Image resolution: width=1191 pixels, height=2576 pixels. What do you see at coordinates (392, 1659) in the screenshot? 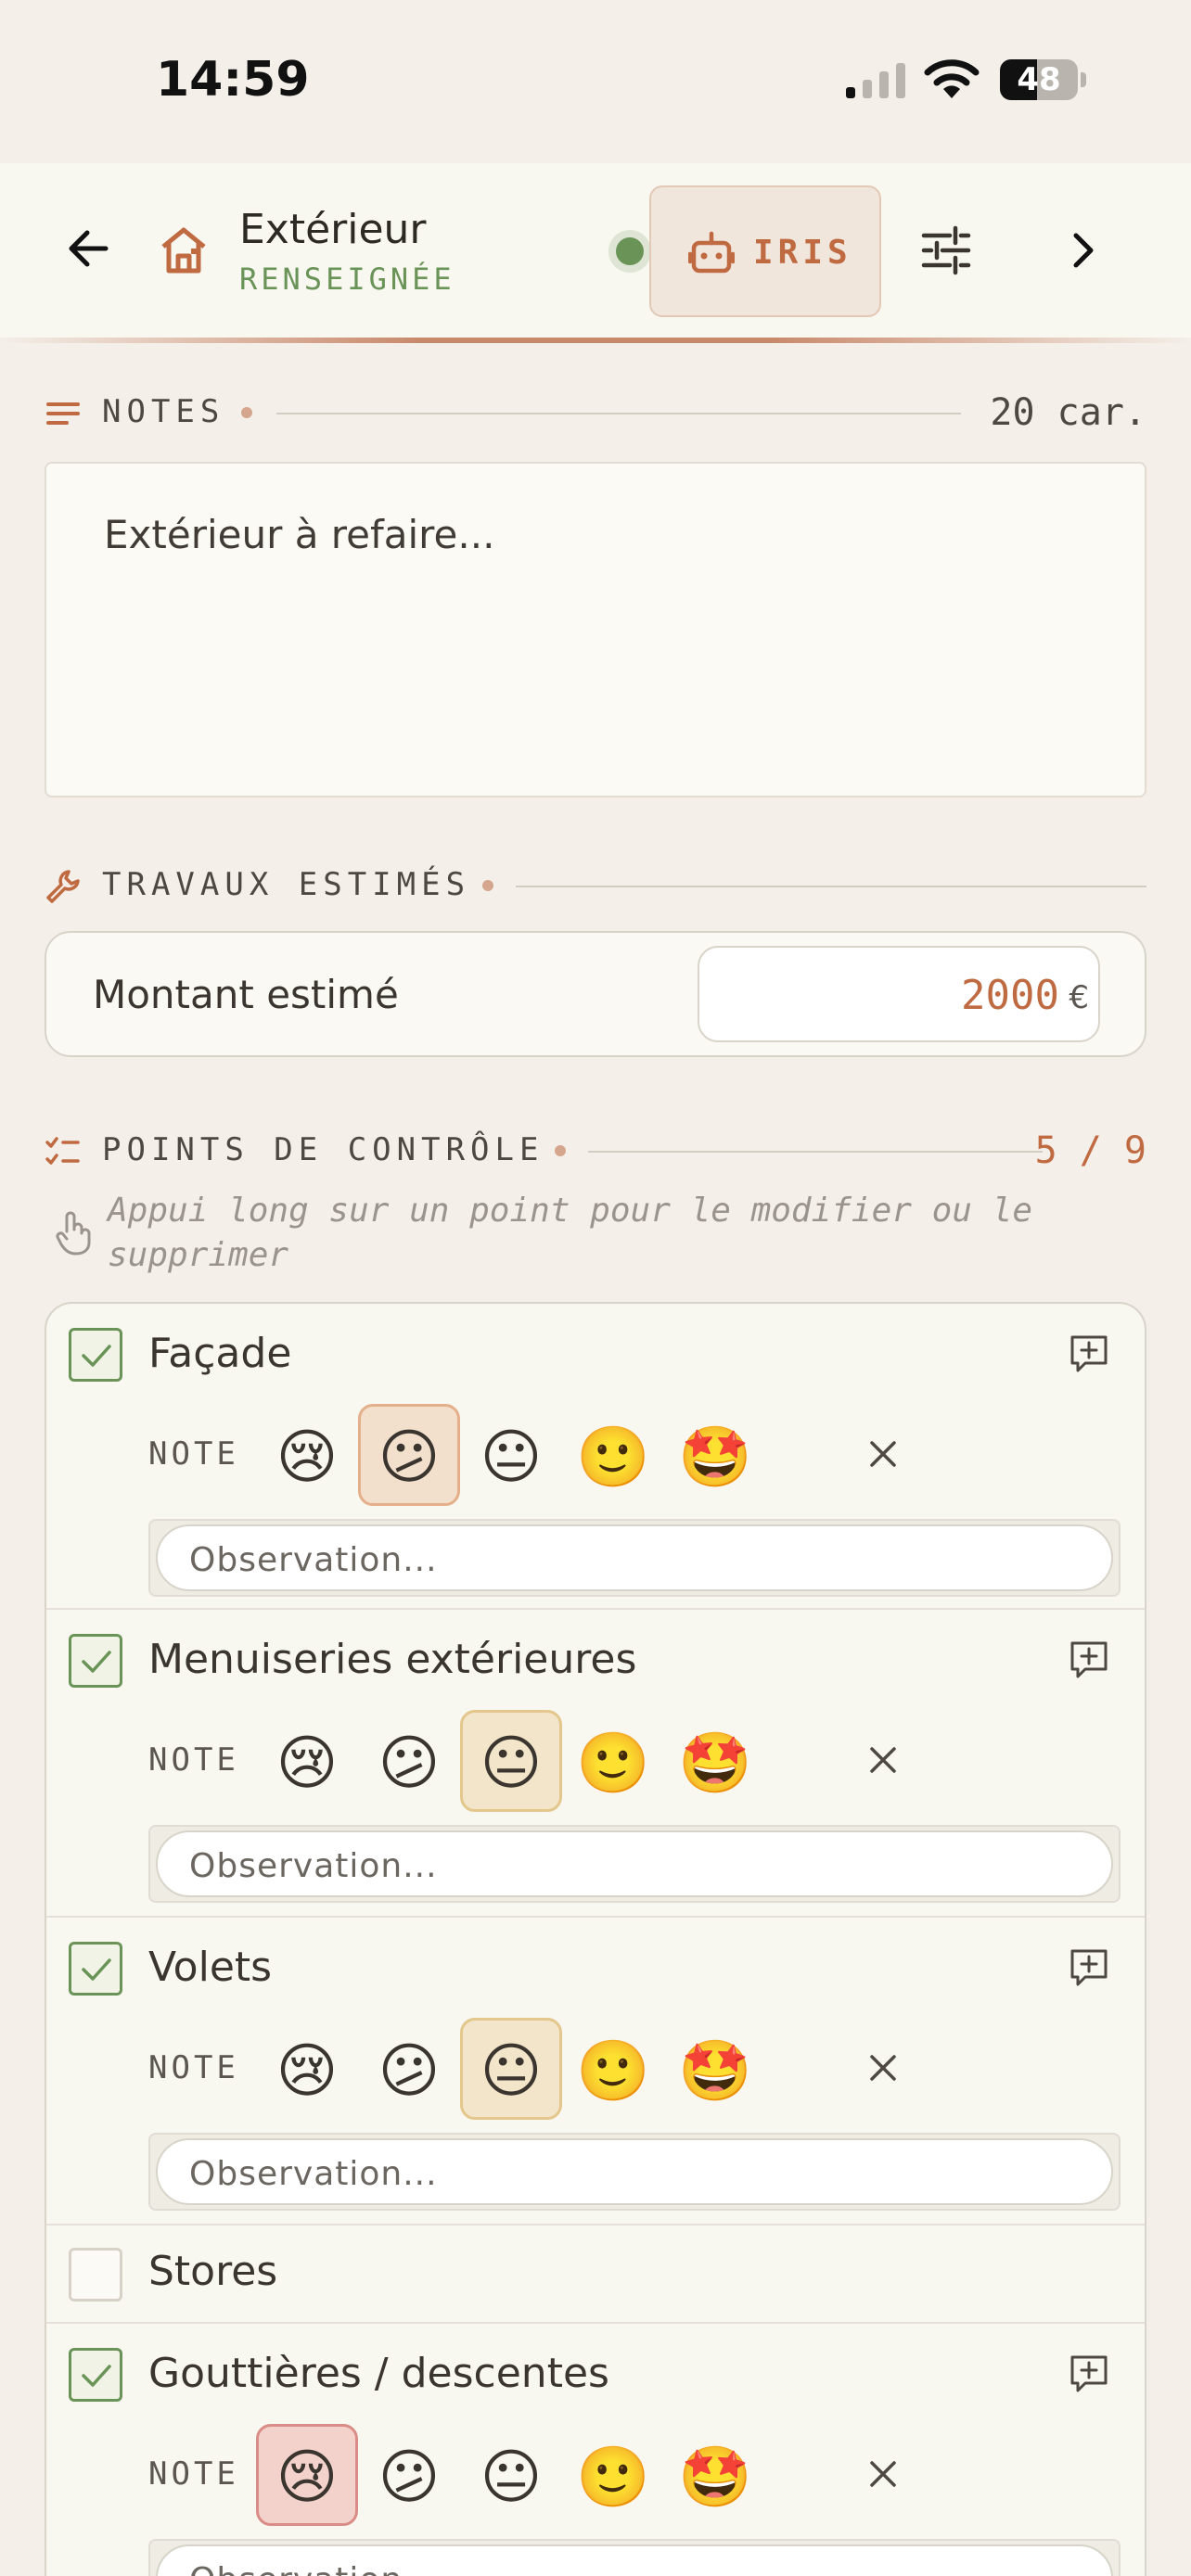
I see `item-name: Menuiseries extérieures` at bounding box center [392, 1659].